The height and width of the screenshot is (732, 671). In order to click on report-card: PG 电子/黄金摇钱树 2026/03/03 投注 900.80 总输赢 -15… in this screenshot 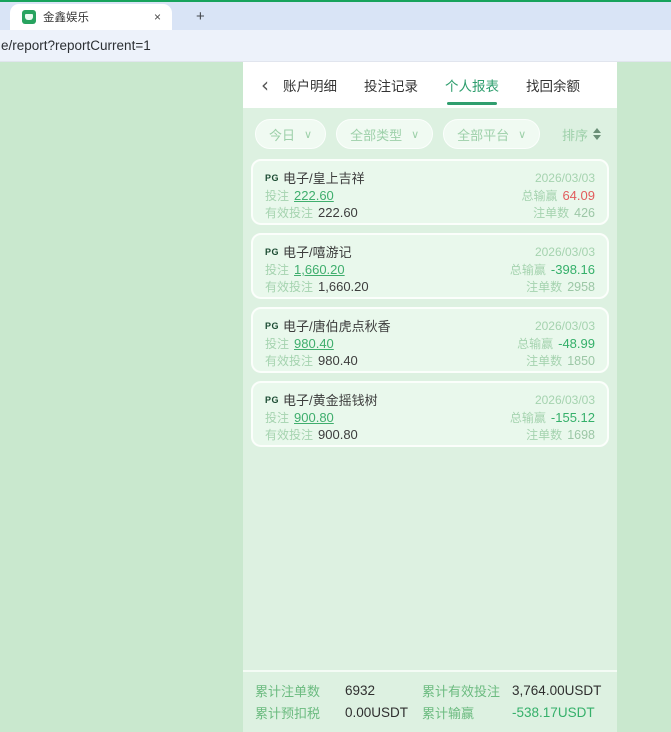, I will do `click(430, 414)`.